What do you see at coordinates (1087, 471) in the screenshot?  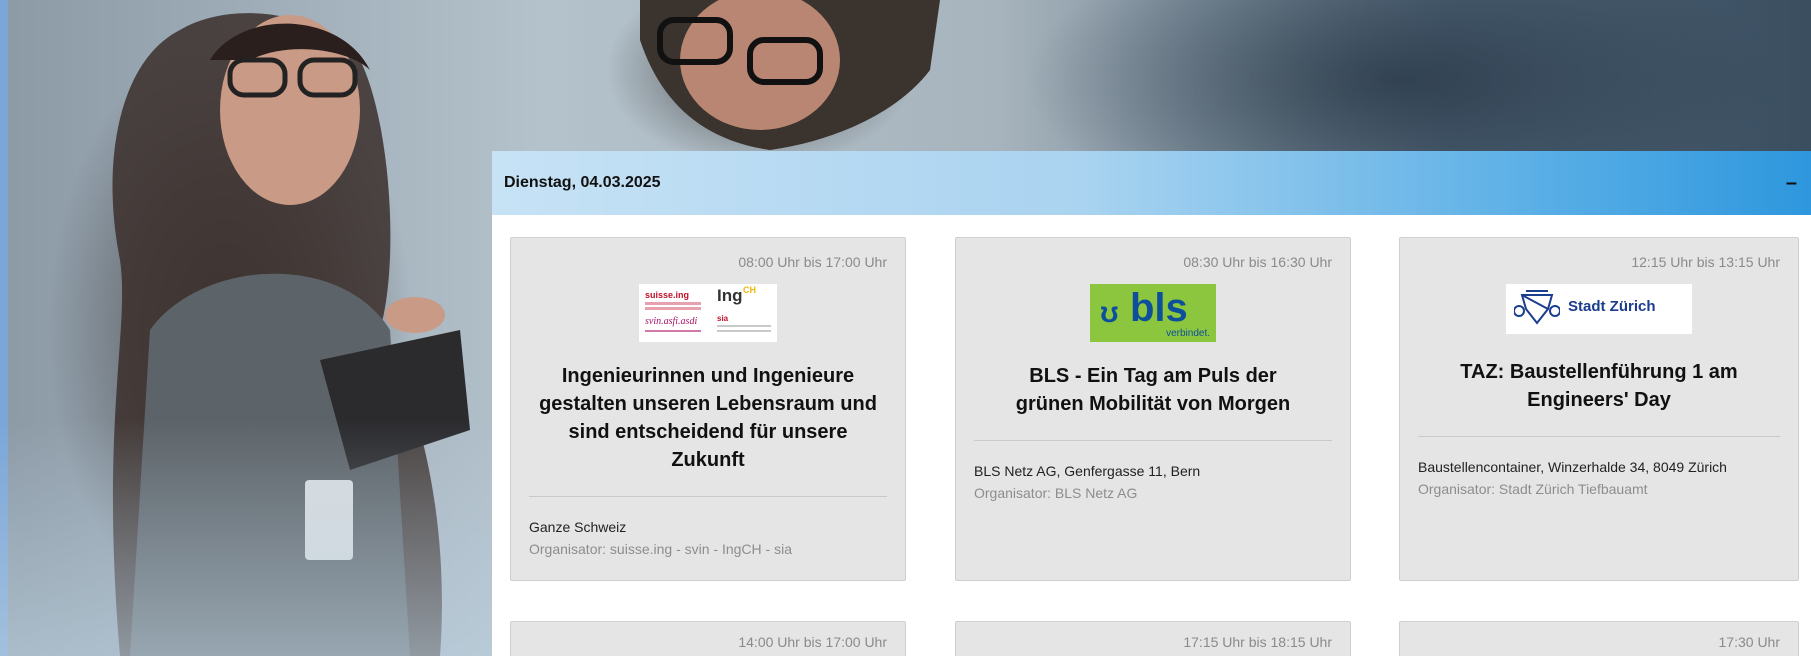 I see `event-location: BLS Netz AG, Genfergasse 11, Bern` at bounding box center [1087, 471].